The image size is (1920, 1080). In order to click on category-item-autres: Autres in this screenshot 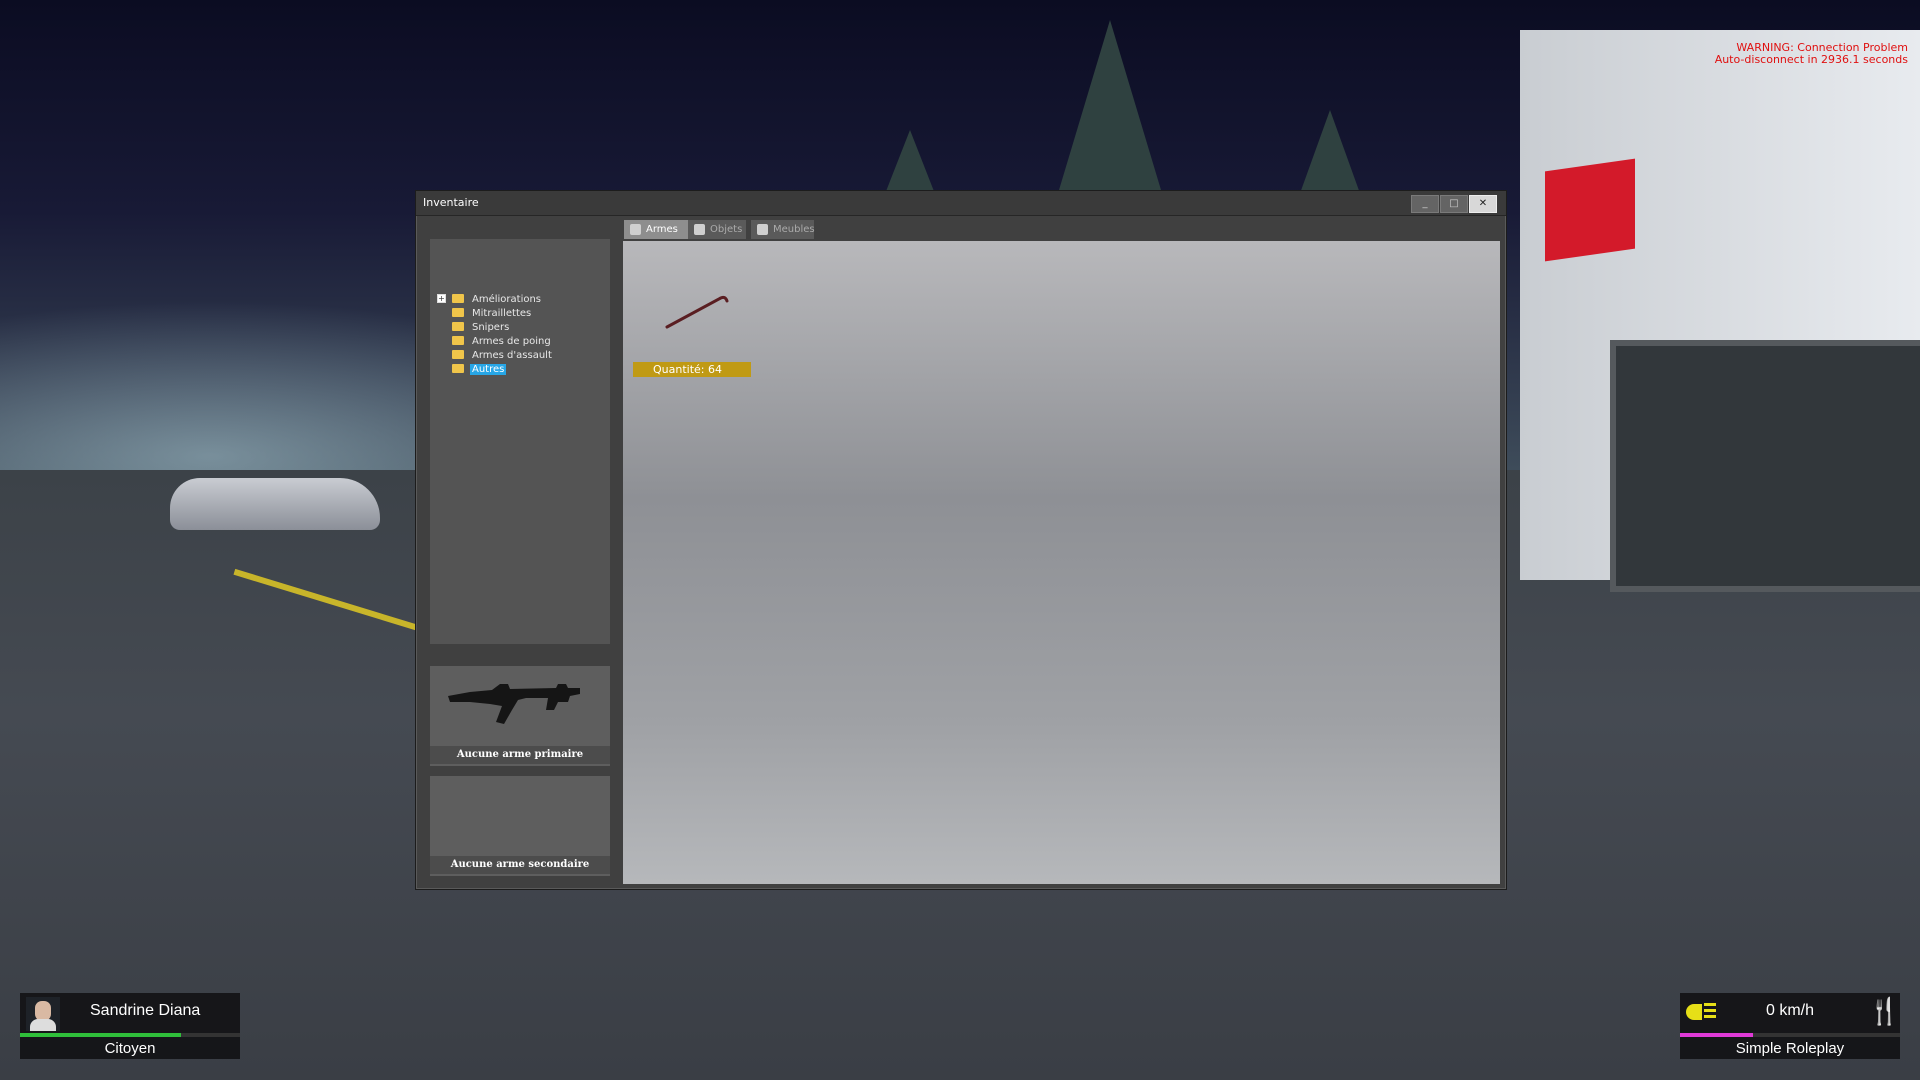, I will do `click(479, 370)`.